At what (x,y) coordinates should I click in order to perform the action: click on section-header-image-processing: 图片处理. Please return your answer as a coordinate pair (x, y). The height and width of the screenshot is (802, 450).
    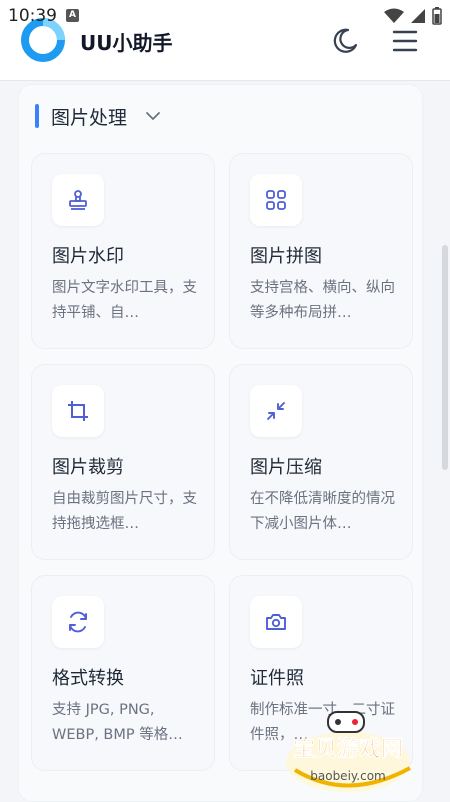
    Looking at the image, I should click on (98, 116).